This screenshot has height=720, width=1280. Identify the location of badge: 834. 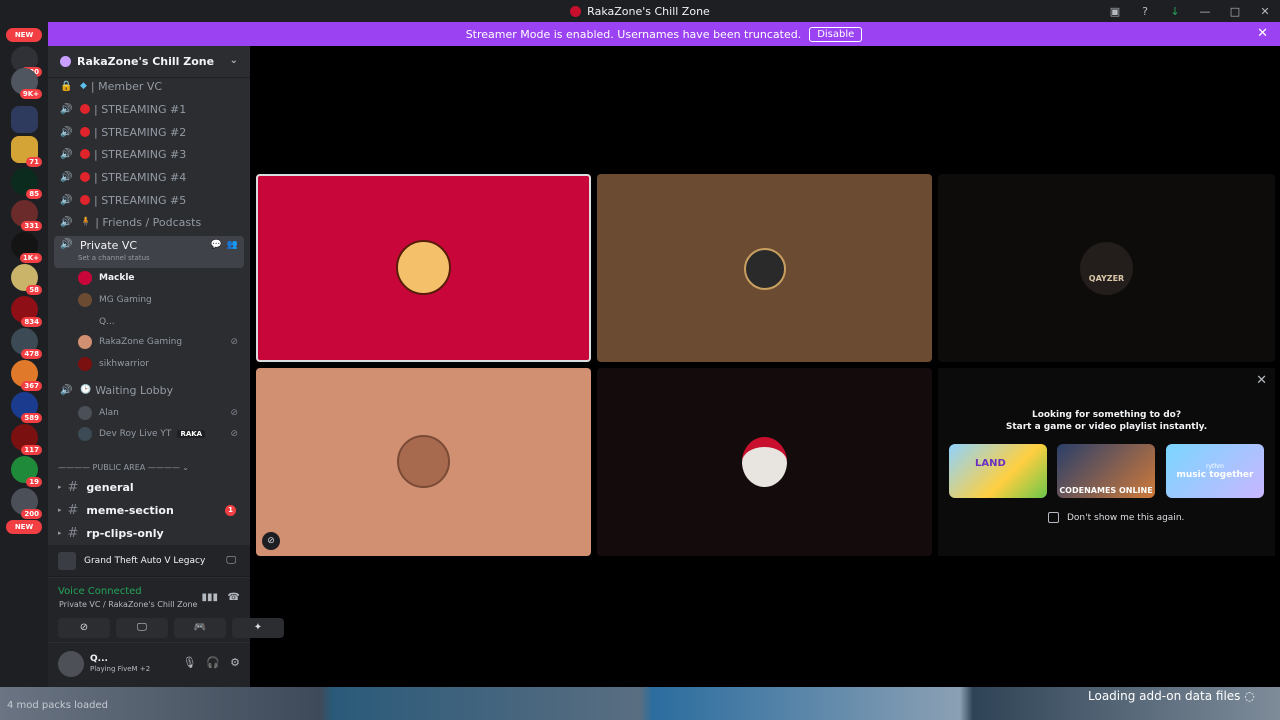
(31, 322).